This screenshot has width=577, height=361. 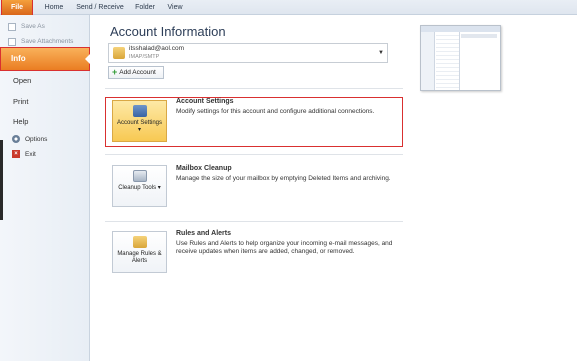 I want to click on save-as-icon, so click(x=12, y=26).